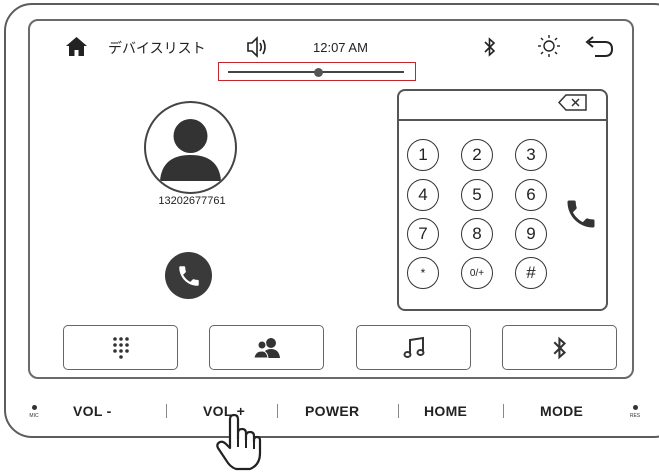 Image resolution: width=659 pixels, height=472 pixels. What do you see at coordinates (561, 411) in the screenshot?
I see `mode-button: MODE` at bounding box center [561, 411].